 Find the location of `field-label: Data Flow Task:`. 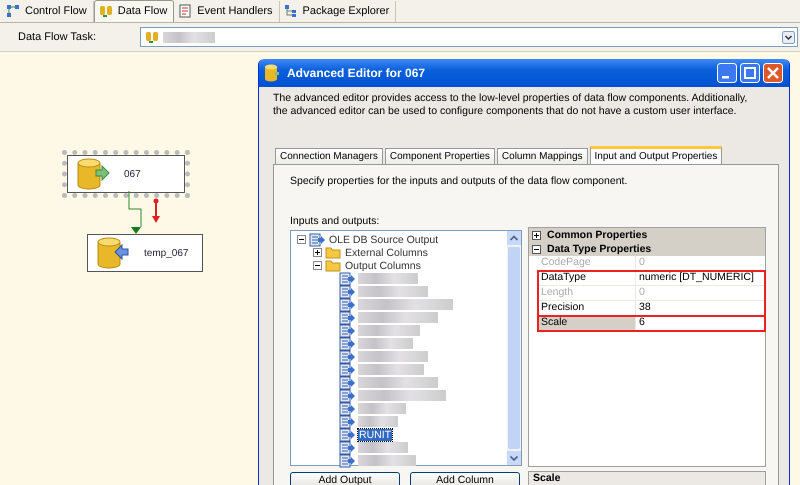

field-label: Data Flow Task: is located at coordinates (57, 37).